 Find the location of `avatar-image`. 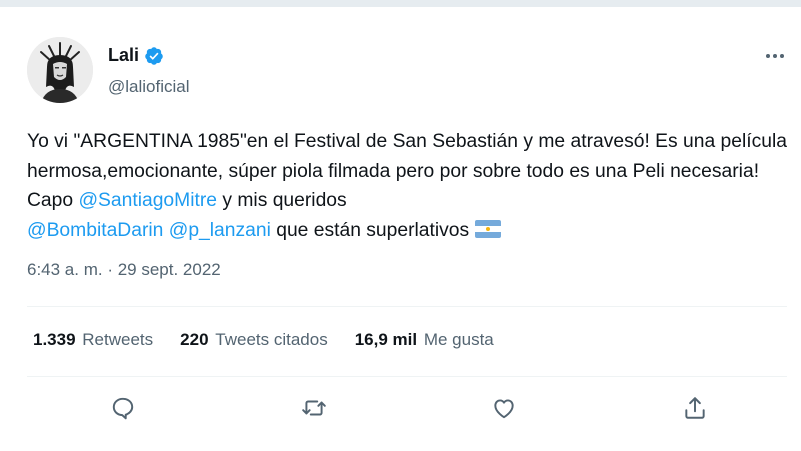

avatar-image is located at coordinates (60, 70).